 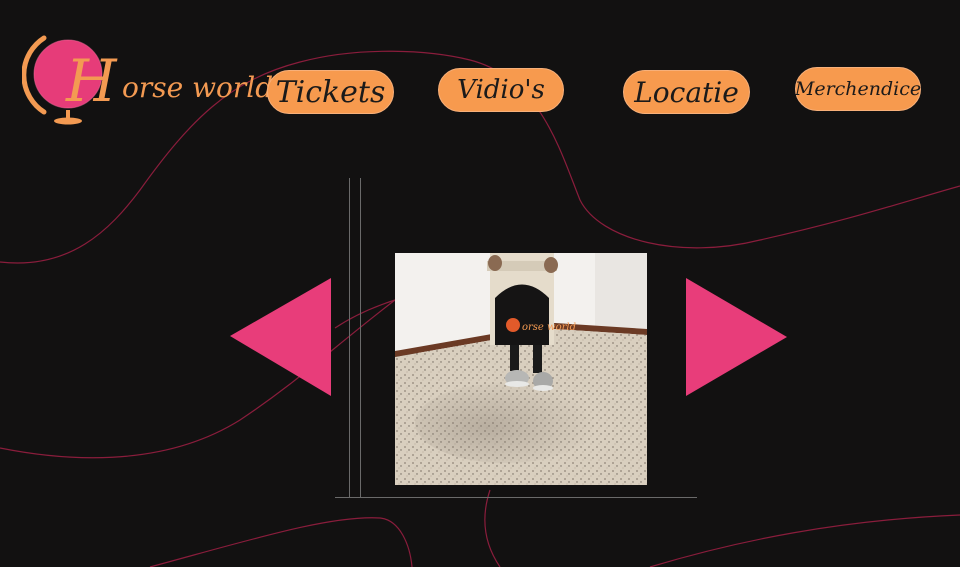 What do you see at coordinates (686, 92) in the screenshot?
I see `nav-button-locatie: Locatie` at bounding box center [686, 92].